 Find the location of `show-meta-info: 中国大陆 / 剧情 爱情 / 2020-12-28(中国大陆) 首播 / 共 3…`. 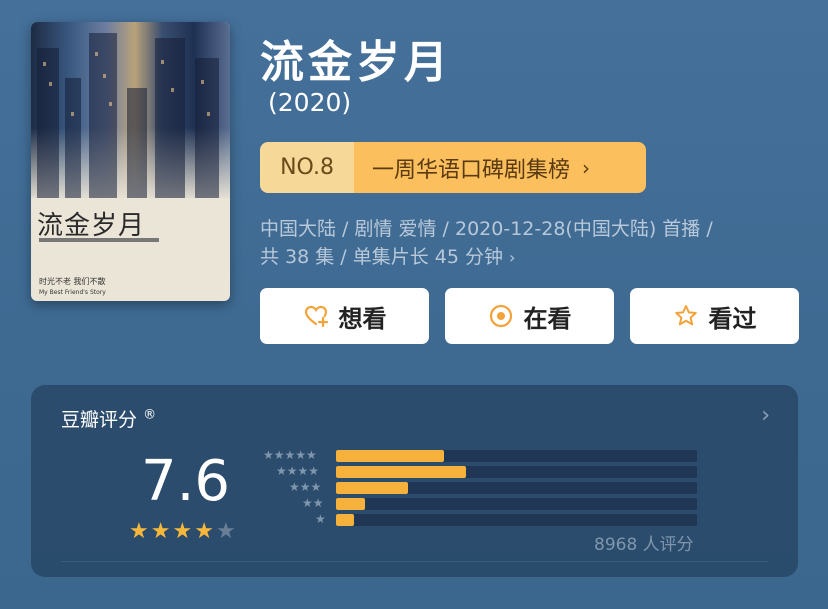

show-meta-info: 中国大陆 / 剧情 爱情 / 2020-12-28(中国大陆) 首播 / 共 3… is located at coordinates (530, 243).